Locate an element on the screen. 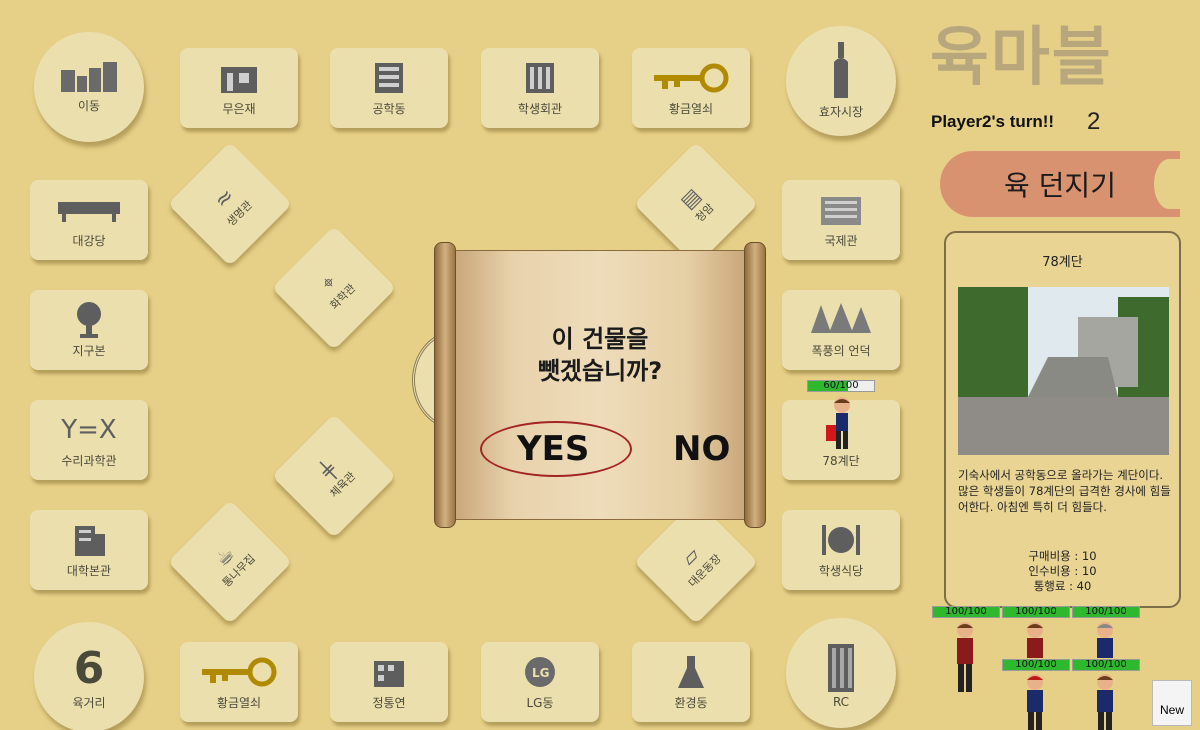 The height and width of the screenshot is (730, 1200). tile-bottom-1: 정통연 is located at coordinates (389, 682).